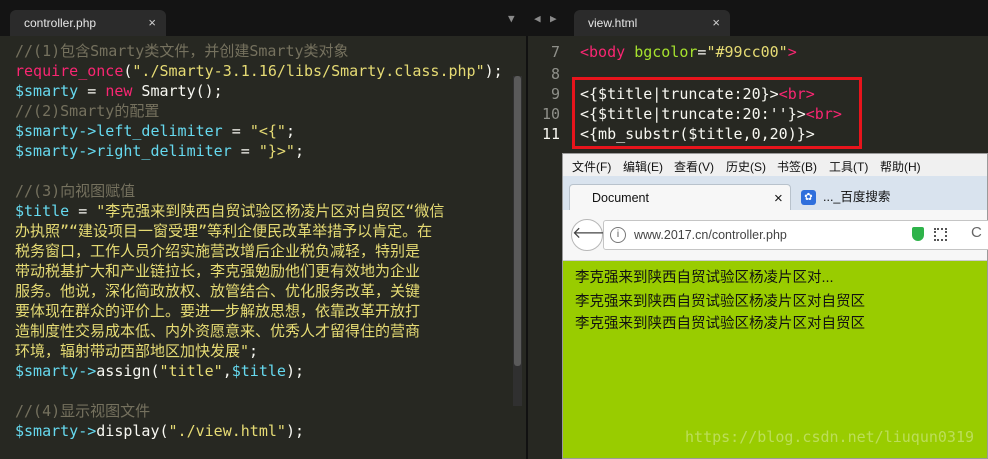 This screenshot has height=459, width=988. Describe the element at coordinates (591, 166) in the screenshot. I see `menu-file: 文件(F)` at that location.